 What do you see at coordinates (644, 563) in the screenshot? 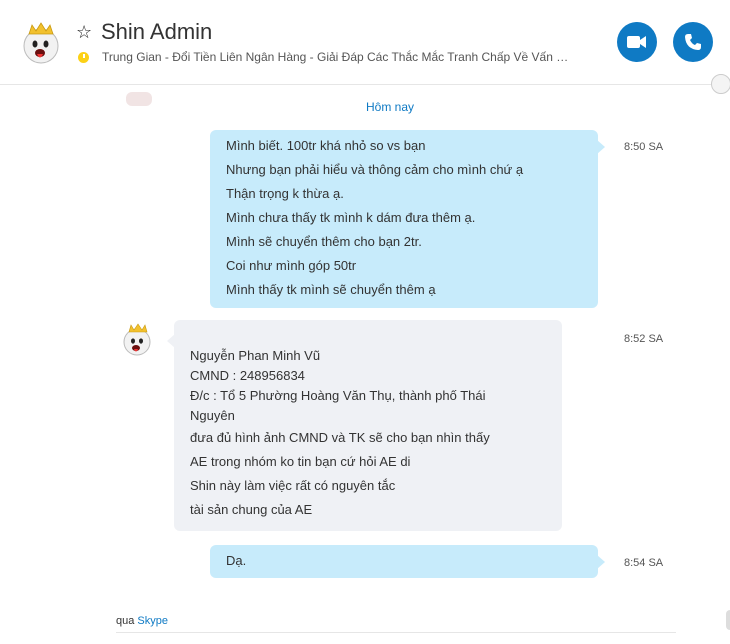
I see `message-timestamp: 8:54 SA` at bounding box center [644, 563].